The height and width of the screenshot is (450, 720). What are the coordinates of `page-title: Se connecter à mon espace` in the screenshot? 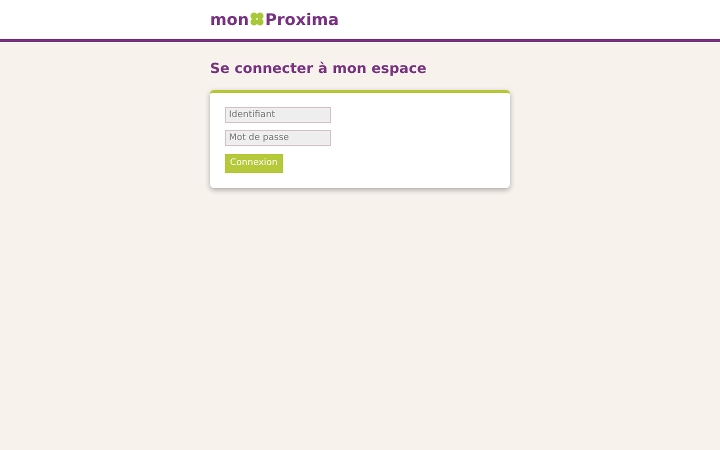 It's located at (319, 69).